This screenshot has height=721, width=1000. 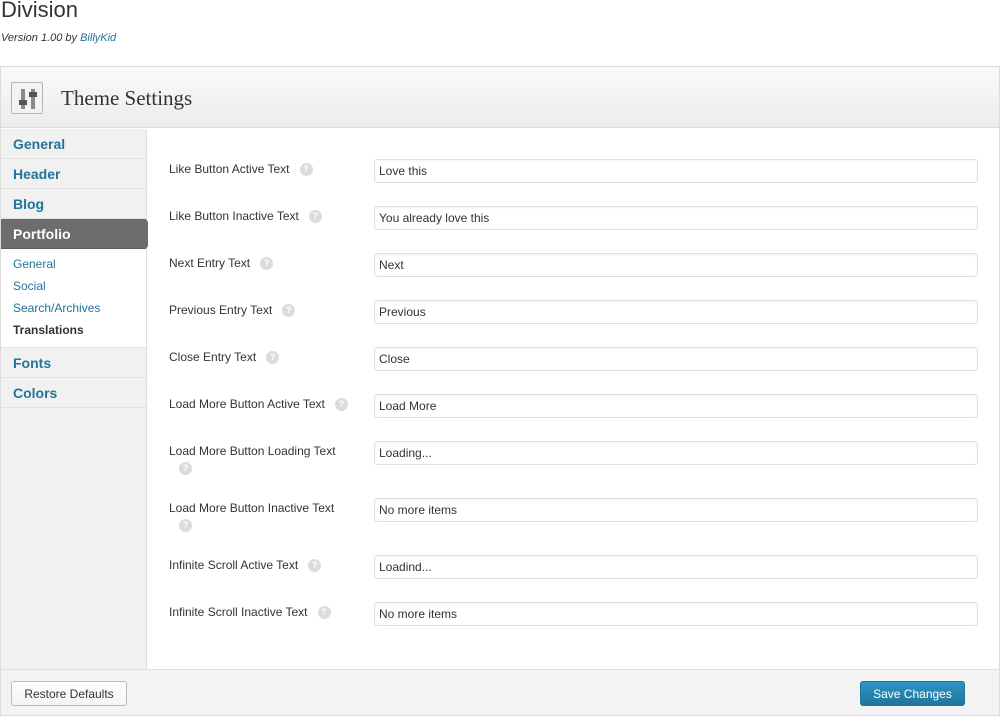 I want to click on field-label: Load More Button Loading Text?, so click(x=259, y=459).